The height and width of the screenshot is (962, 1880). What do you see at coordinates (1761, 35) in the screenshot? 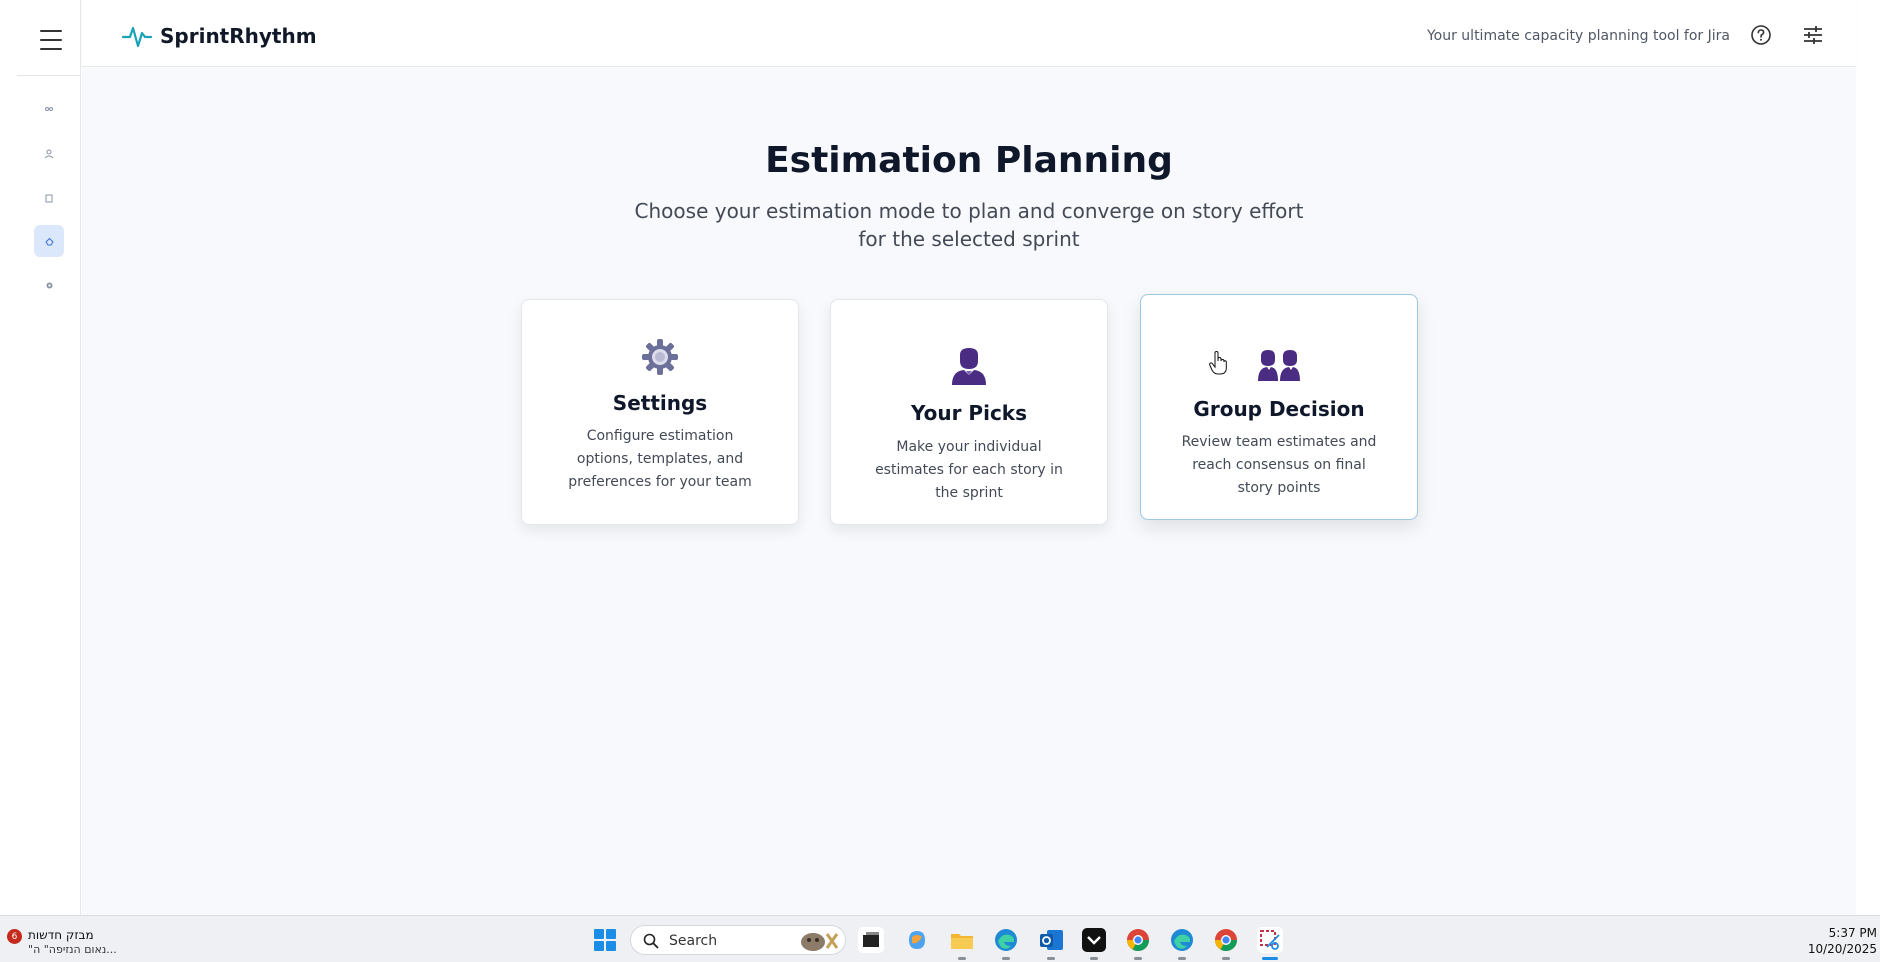
I see `help-icon` at bounding box center [1761, 35].